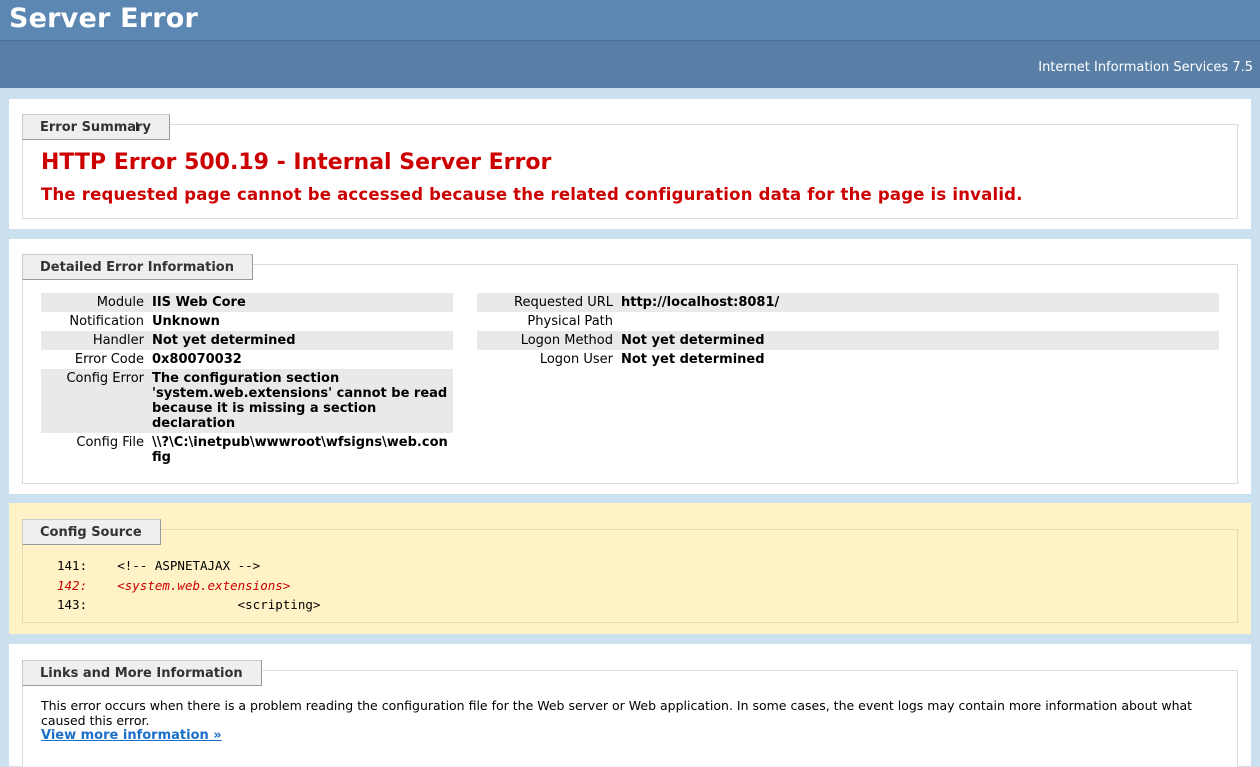  I want to click on table-row: Physical Path, so click(848, 321).